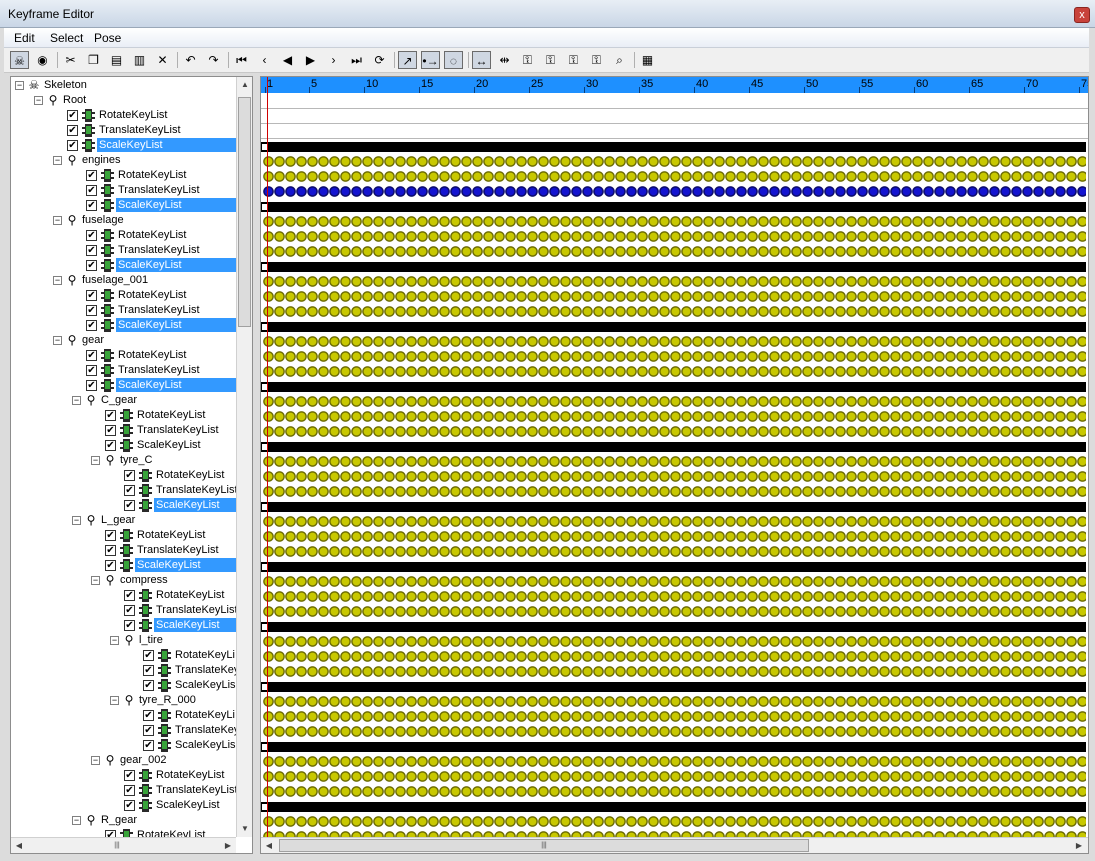 Image resolution: width=1095 pixels, height=861 pixels. I want to click on delete-button: ✕, so click(162, 60).